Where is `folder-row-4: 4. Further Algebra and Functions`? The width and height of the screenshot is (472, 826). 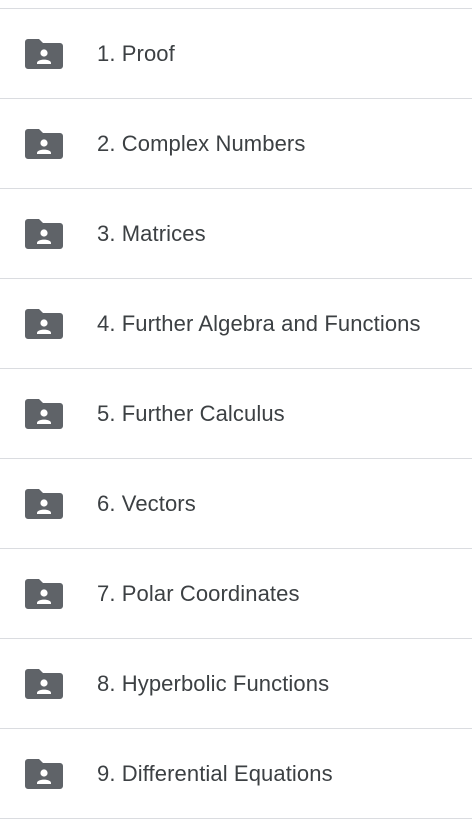 folder-row-4: 4. Further Algebra and Functions is located at coordinates (236, 324).